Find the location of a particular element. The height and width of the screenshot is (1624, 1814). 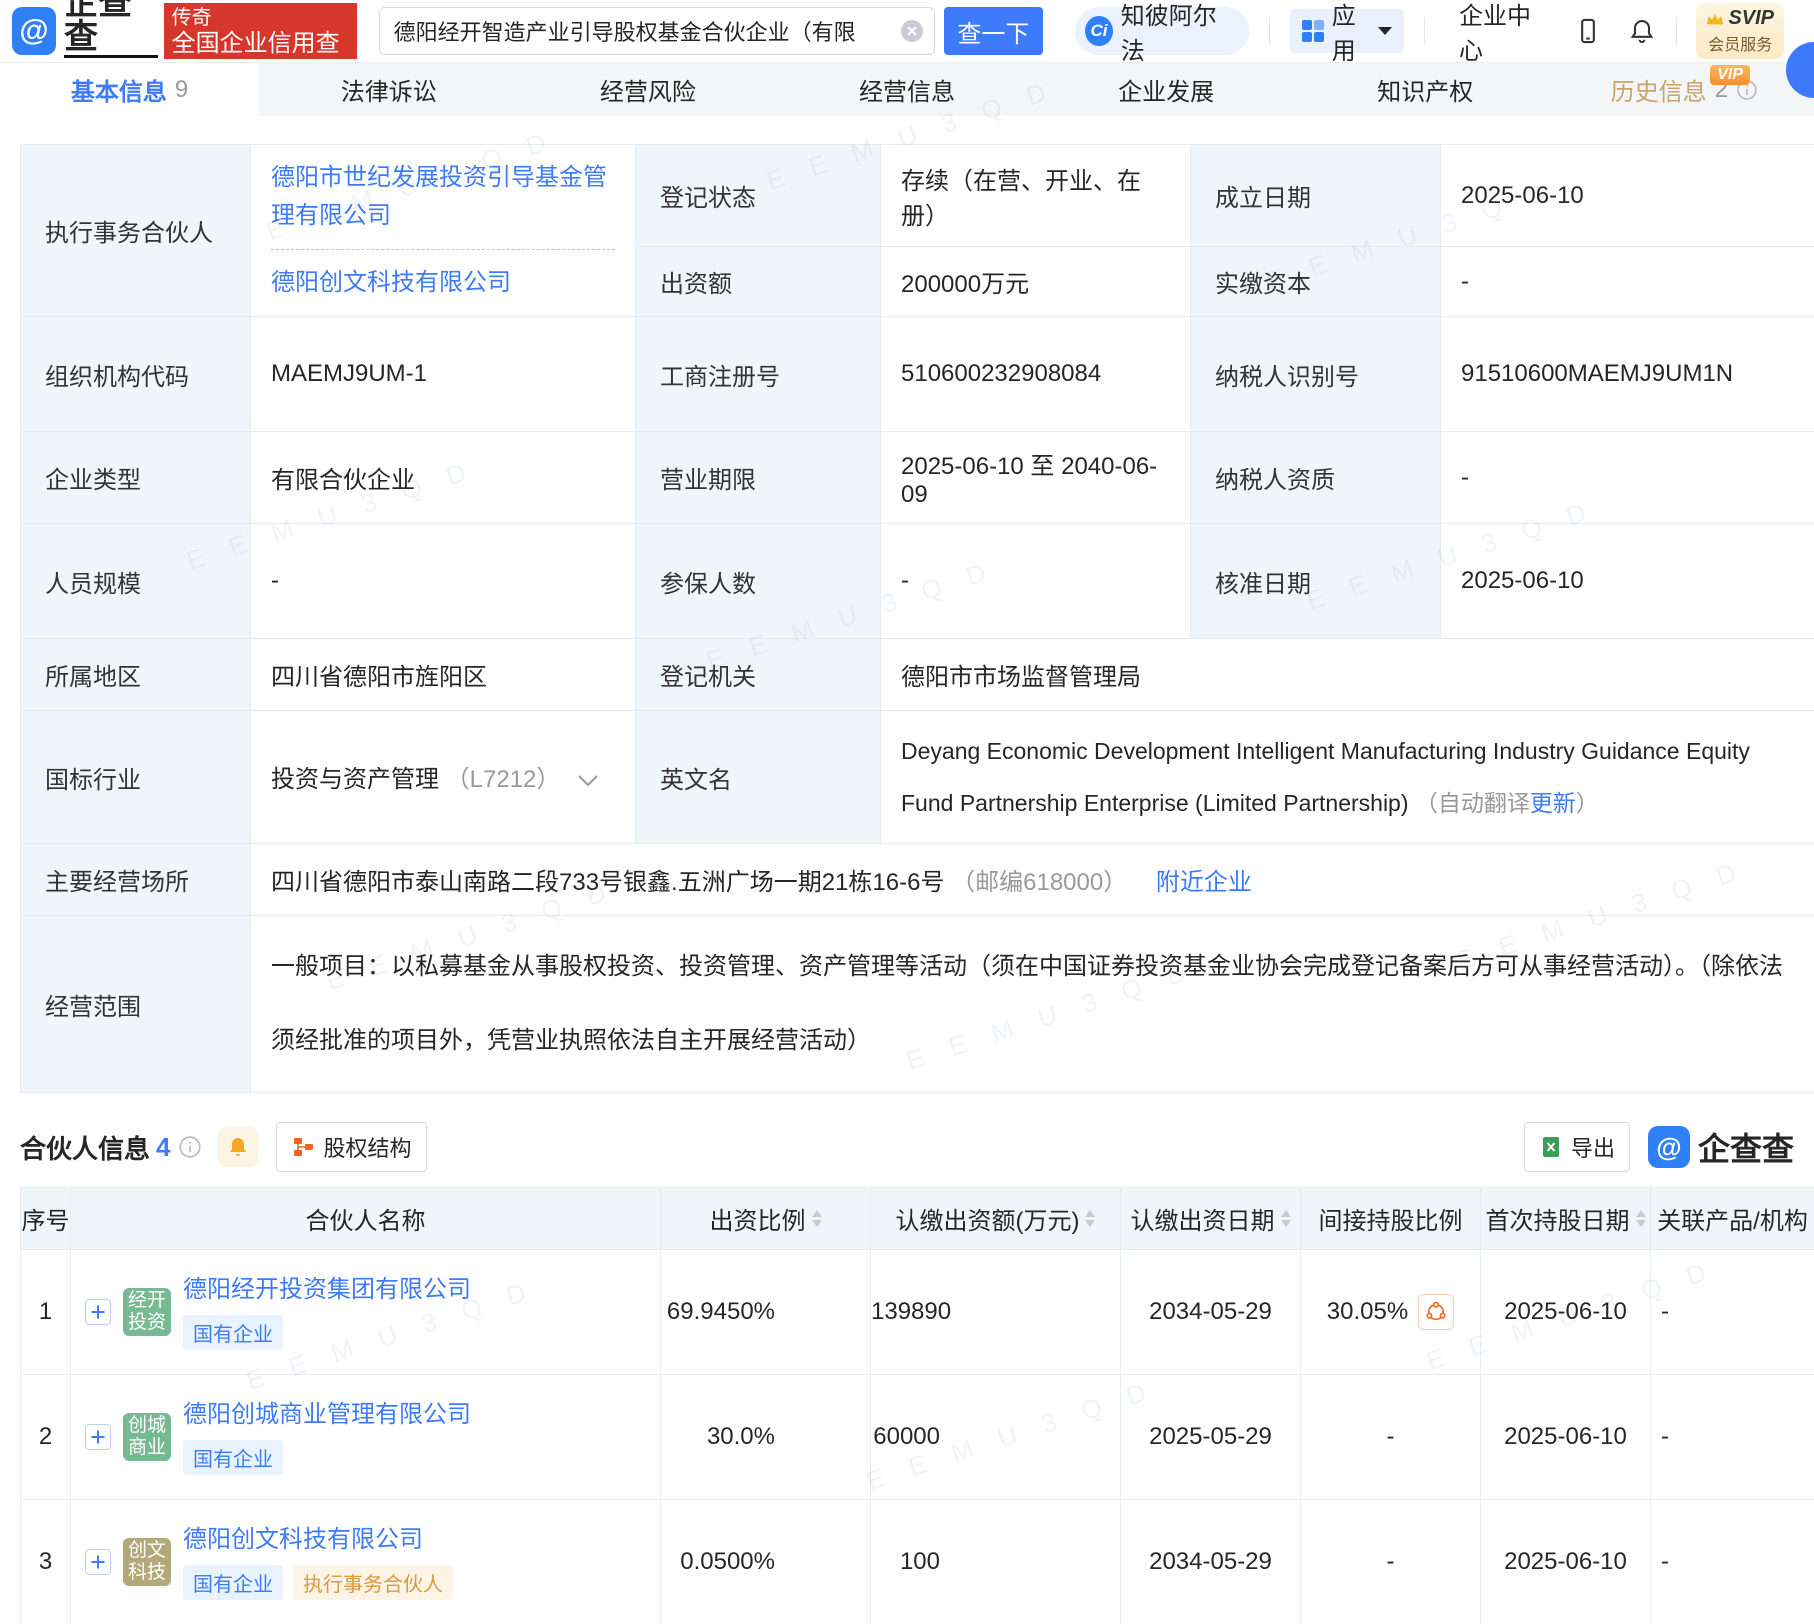

nearby-companies-link: 附近企业 is located at coordinates (1204, 882).